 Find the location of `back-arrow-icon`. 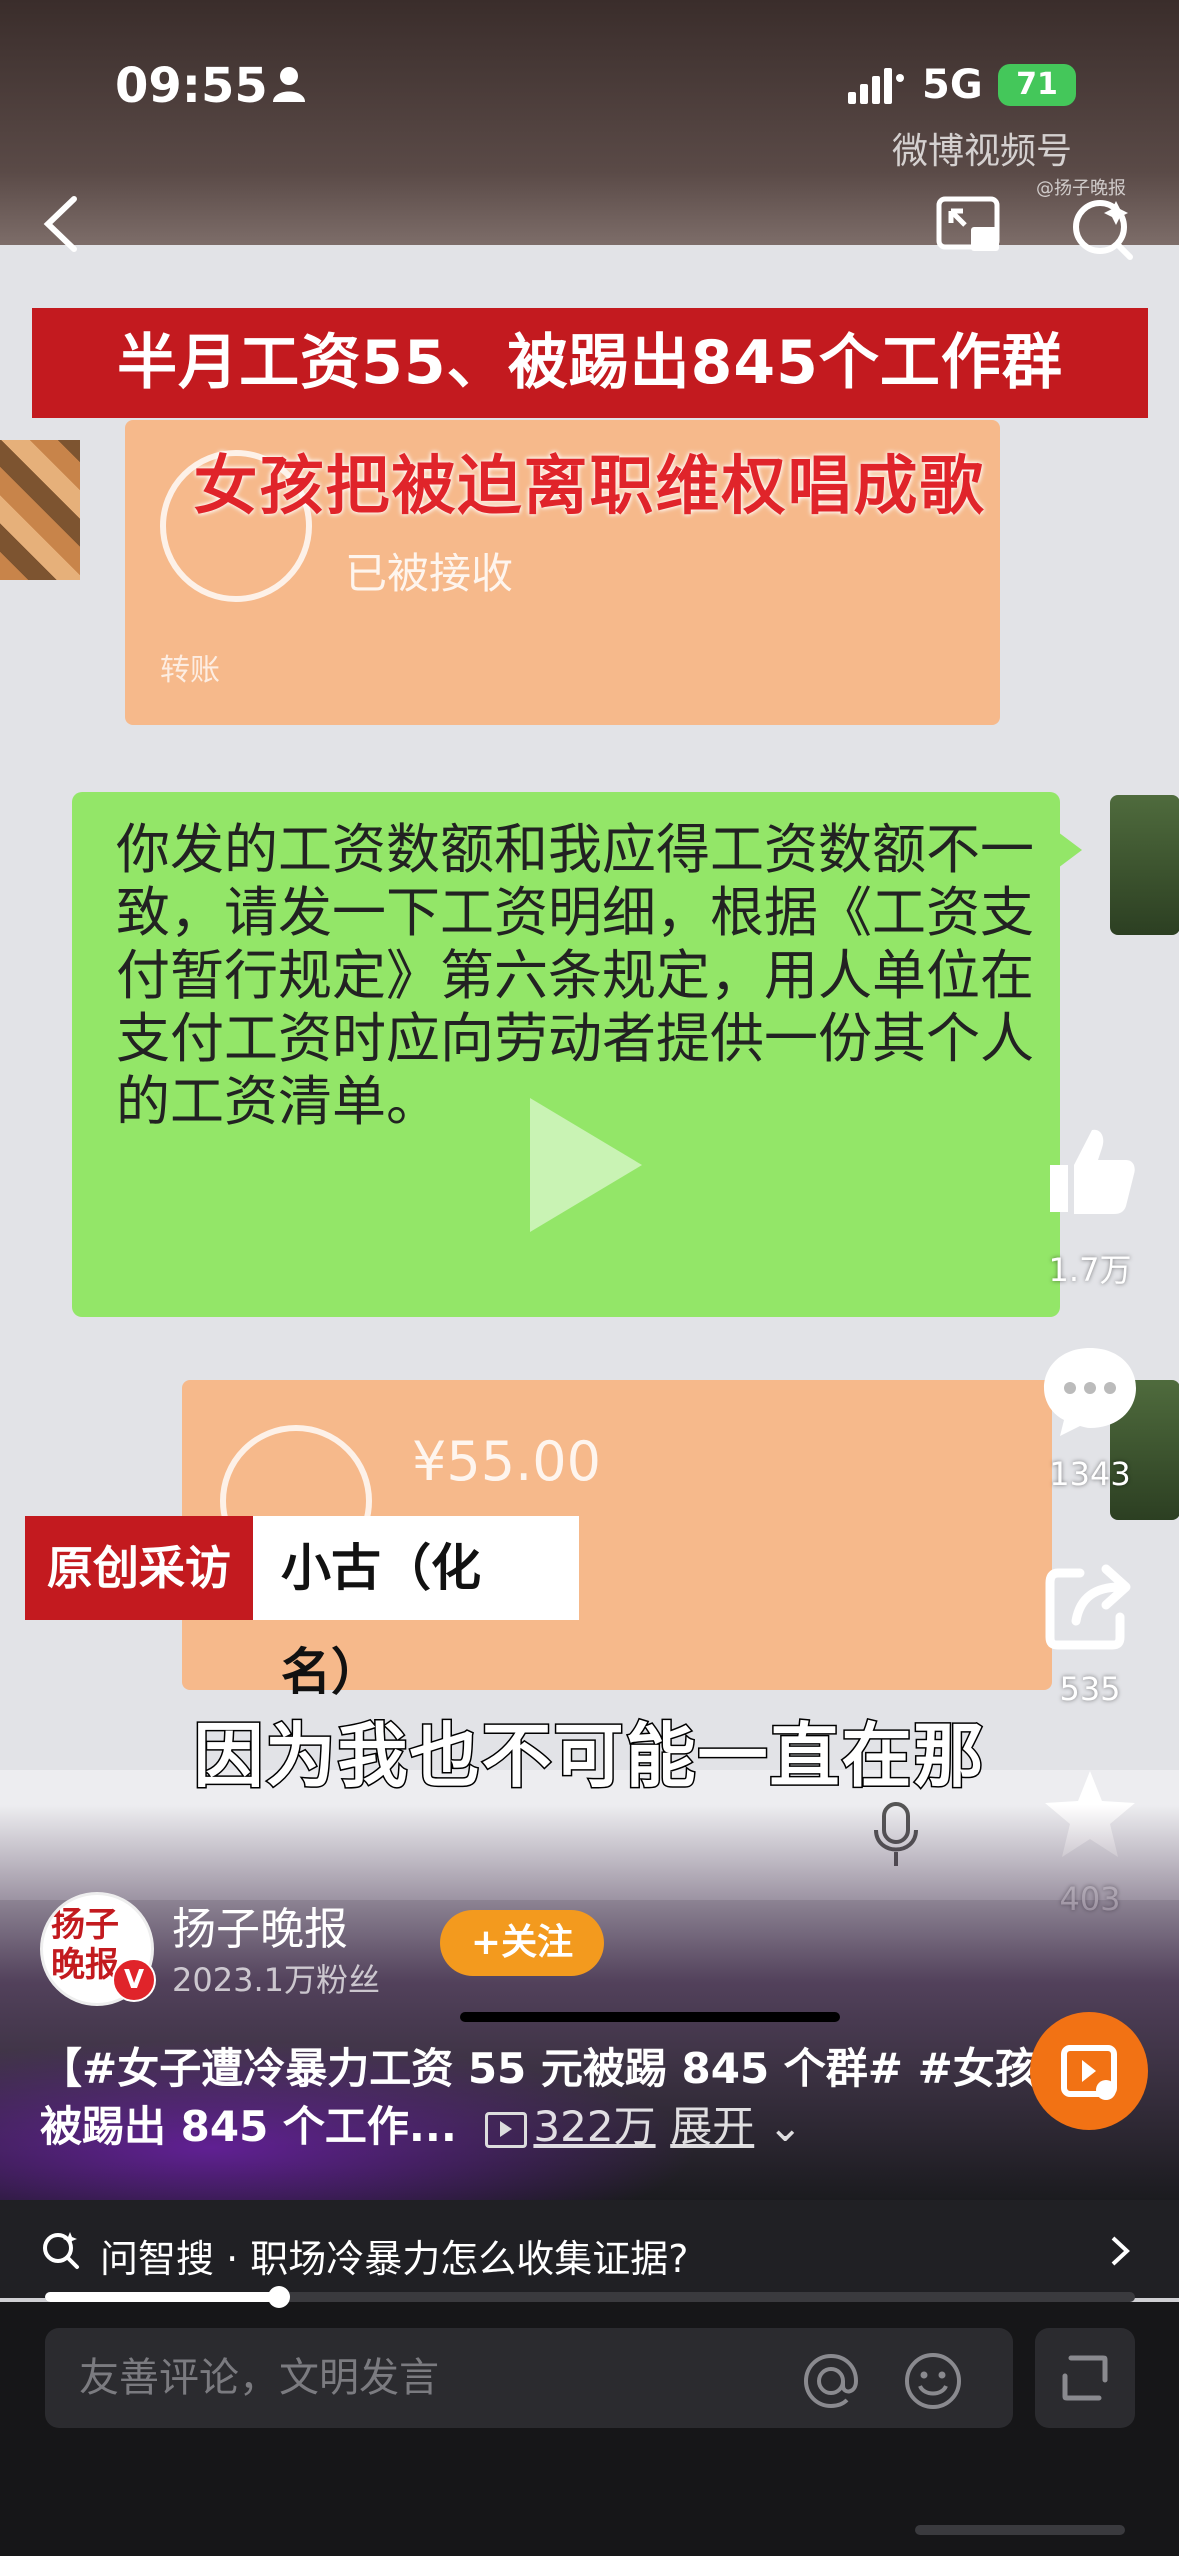

back-arrow-icon is located at coordinates (60, 224).